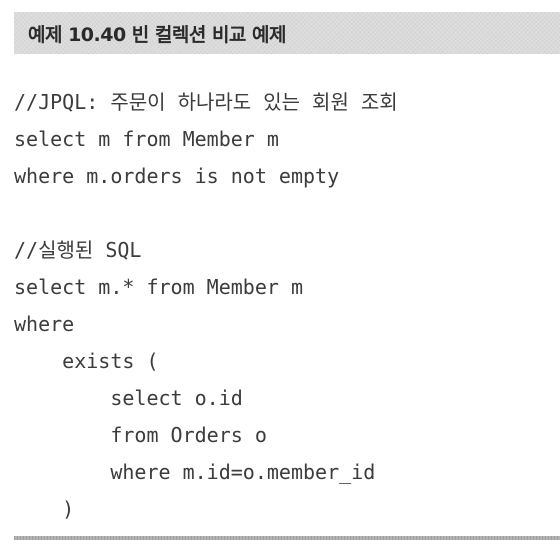  What do you see at coordinates (140, 435) in the screenshot?
I see `code-line-subquery-from: from Orders o` at bounding box center [140, 435].